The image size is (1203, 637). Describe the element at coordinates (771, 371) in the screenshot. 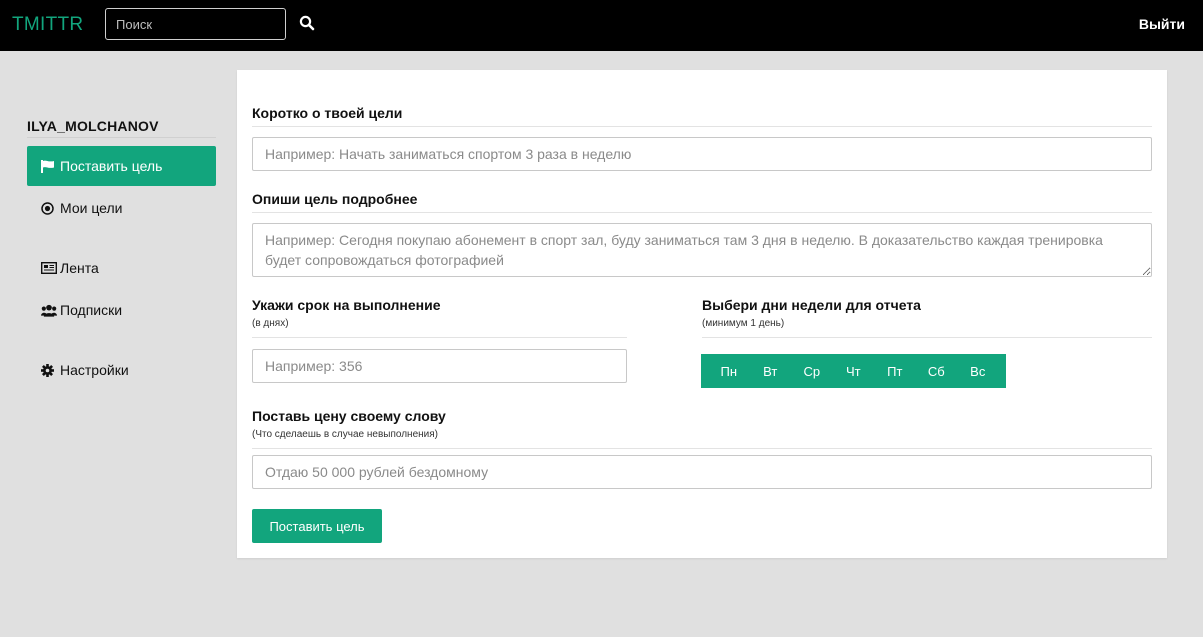

I see `day-toggle-tue: Вт` at that location.